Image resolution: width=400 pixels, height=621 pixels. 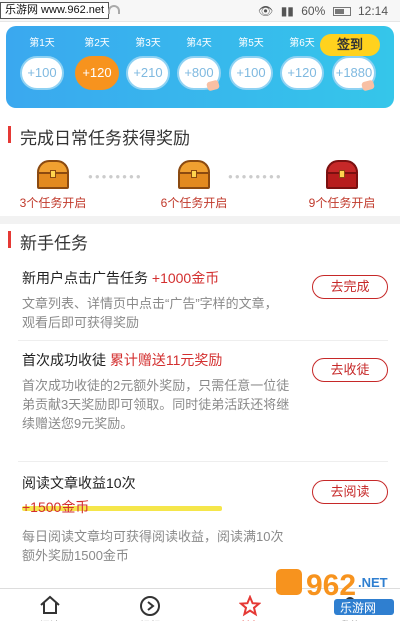 What do you see at coordinates (373, 582) in the screenshot?
I see `logo-net: .NET` at bounding box center [373, 582].